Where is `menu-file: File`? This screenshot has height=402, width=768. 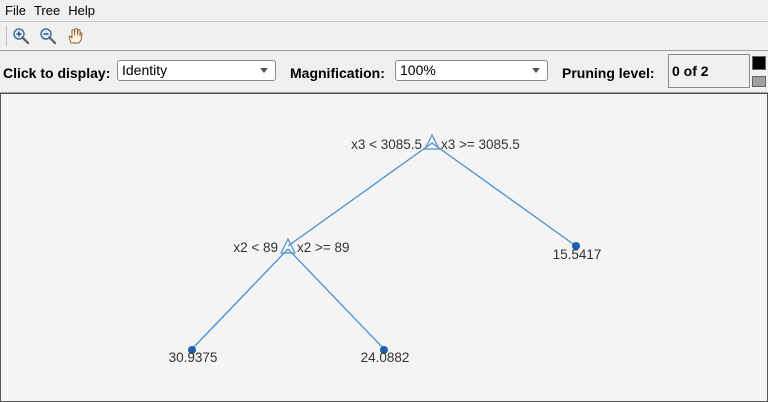 menu-file: File is located at coordinates (15, 10).